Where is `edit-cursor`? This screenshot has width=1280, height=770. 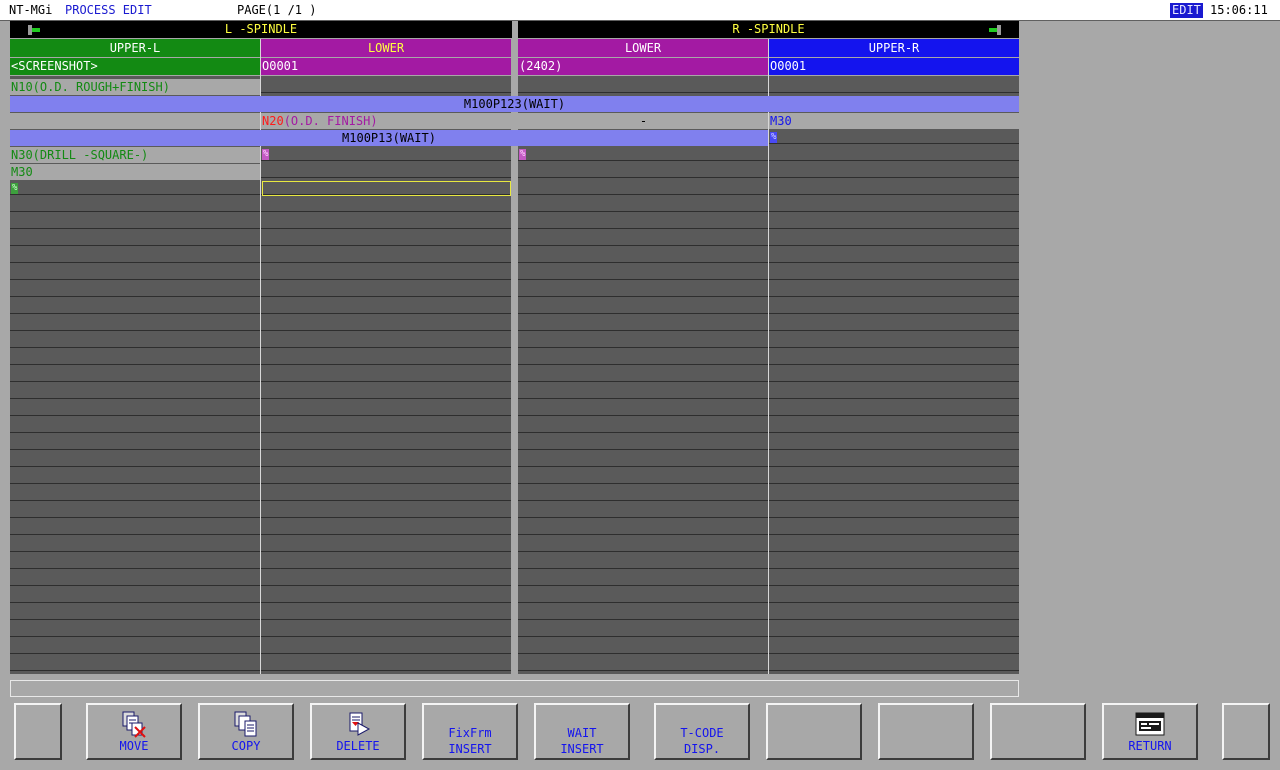 edit-cursor is located at coordinates (386, 188).